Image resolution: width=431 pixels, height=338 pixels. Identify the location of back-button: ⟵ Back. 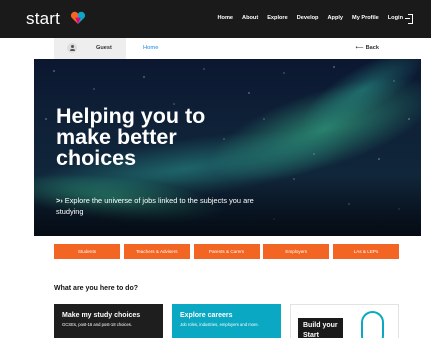
(367, 48).